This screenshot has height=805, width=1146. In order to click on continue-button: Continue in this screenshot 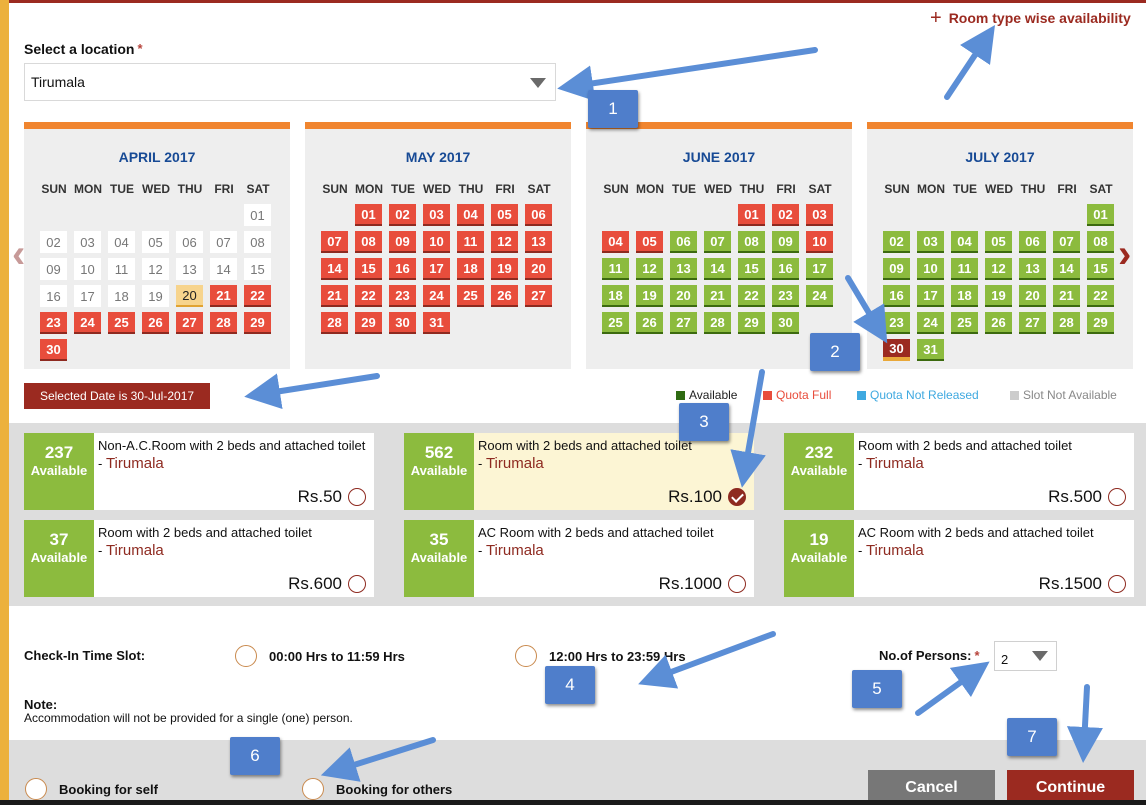, I will do `click(1070, 785)`.